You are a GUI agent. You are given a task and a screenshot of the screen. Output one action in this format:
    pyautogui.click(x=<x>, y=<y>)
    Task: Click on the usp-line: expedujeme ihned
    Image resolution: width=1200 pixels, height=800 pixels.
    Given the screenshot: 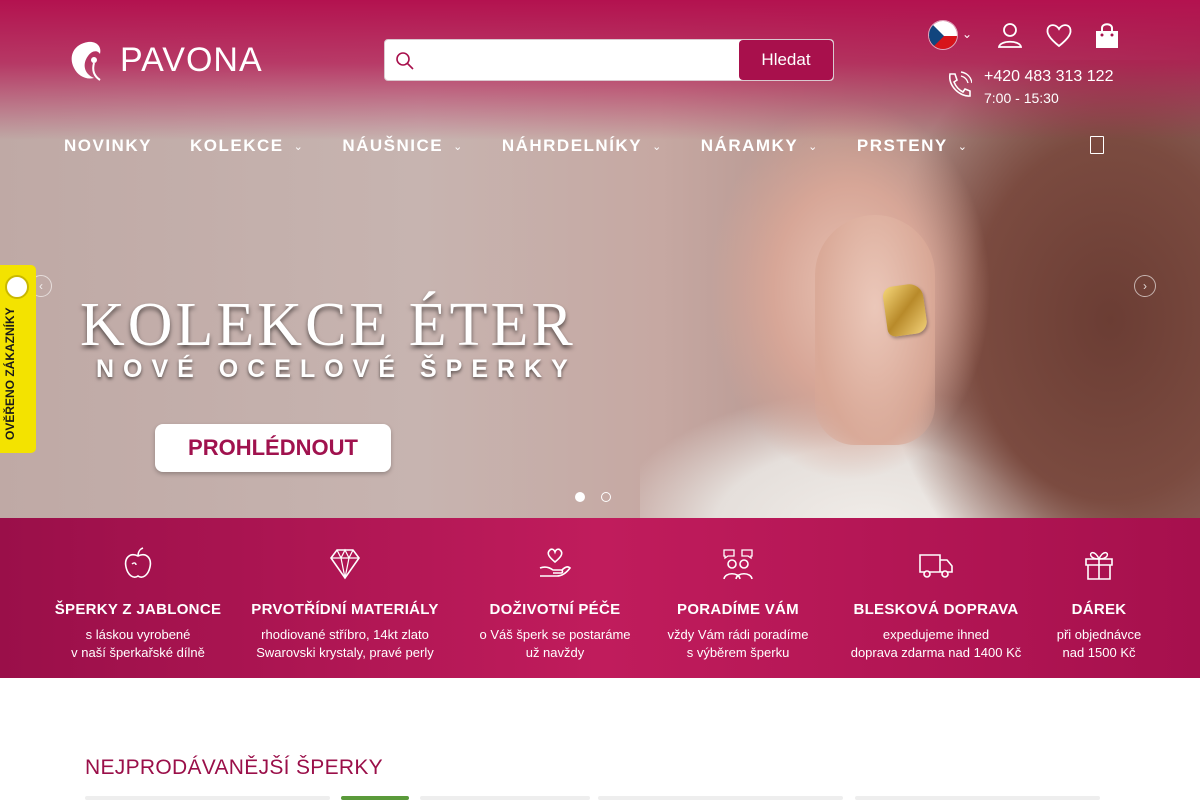 What is the action you would take?
    pyautogui.click(x=936, y=634)
    